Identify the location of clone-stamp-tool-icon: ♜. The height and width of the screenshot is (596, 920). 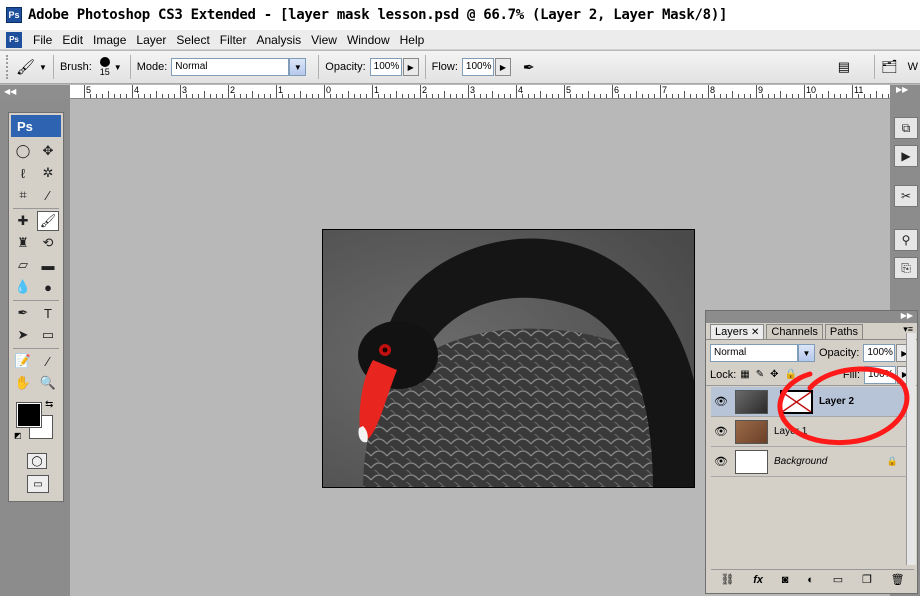
(23, 243).